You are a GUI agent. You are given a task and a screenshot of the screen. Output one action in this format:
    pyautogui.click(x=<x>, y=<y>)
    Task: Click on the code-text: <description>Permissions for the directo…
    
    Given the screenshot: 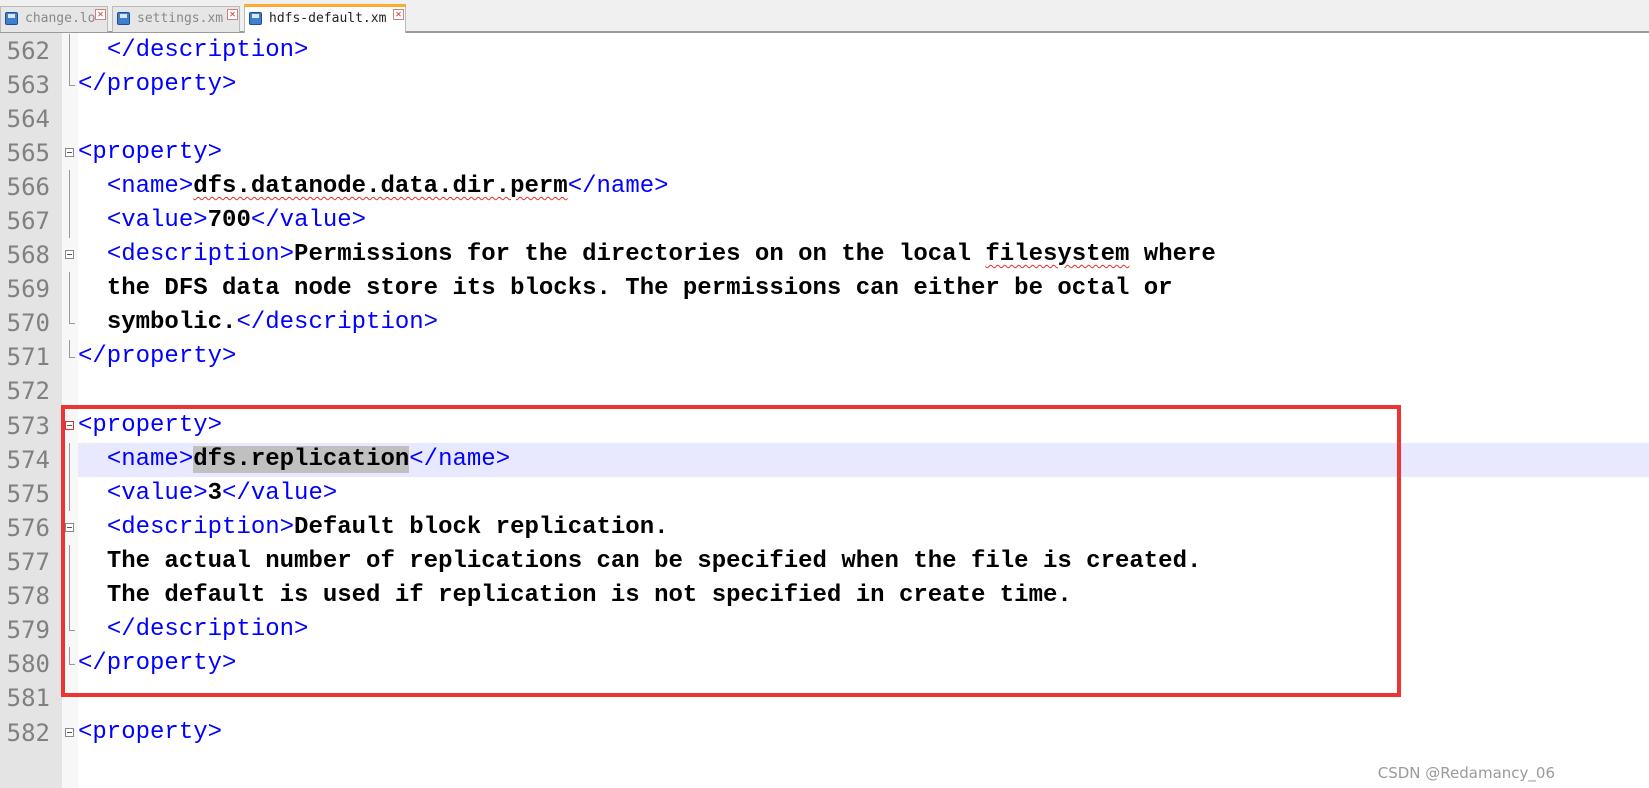 What is the action you would take?
    pyautogui.click(x=661, y=254)
    